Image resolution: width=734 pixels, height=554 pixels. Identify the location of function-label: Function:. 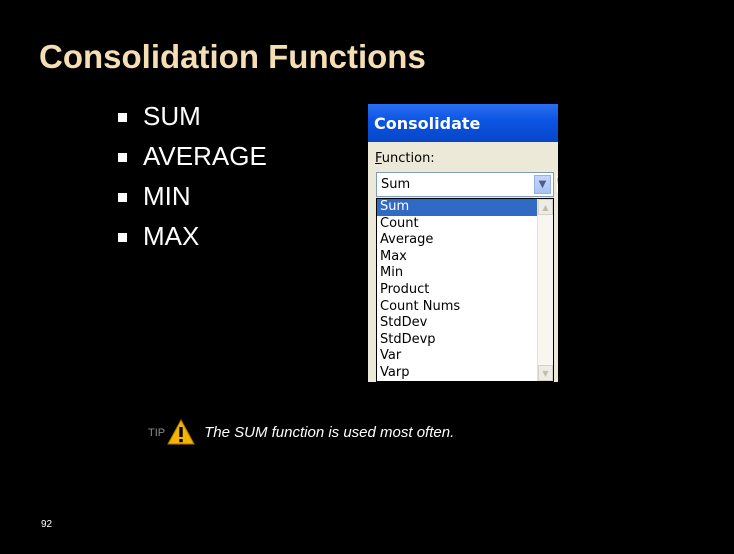
(405, 158).